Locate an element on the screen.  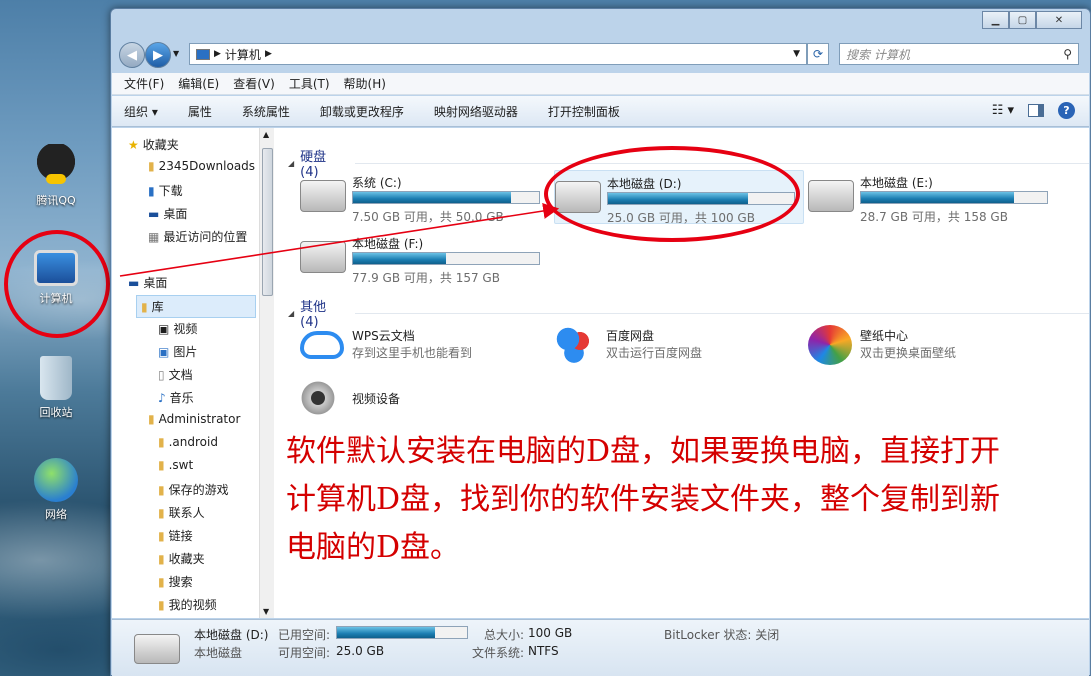
arrow-line is located at coordinates (339, 240).